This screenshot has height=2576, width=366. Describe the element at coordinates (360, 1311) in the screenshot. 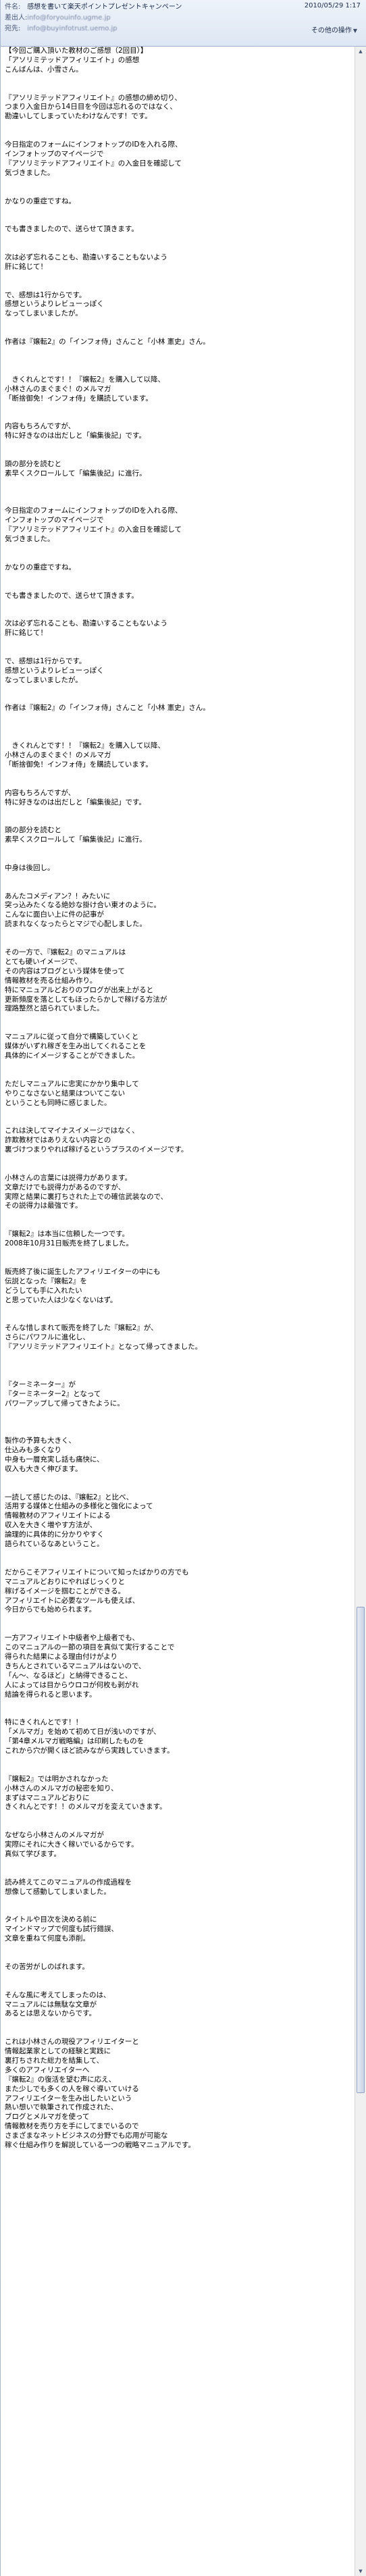

I see `vertical-scrollbar: ▲ ▼` at that location.